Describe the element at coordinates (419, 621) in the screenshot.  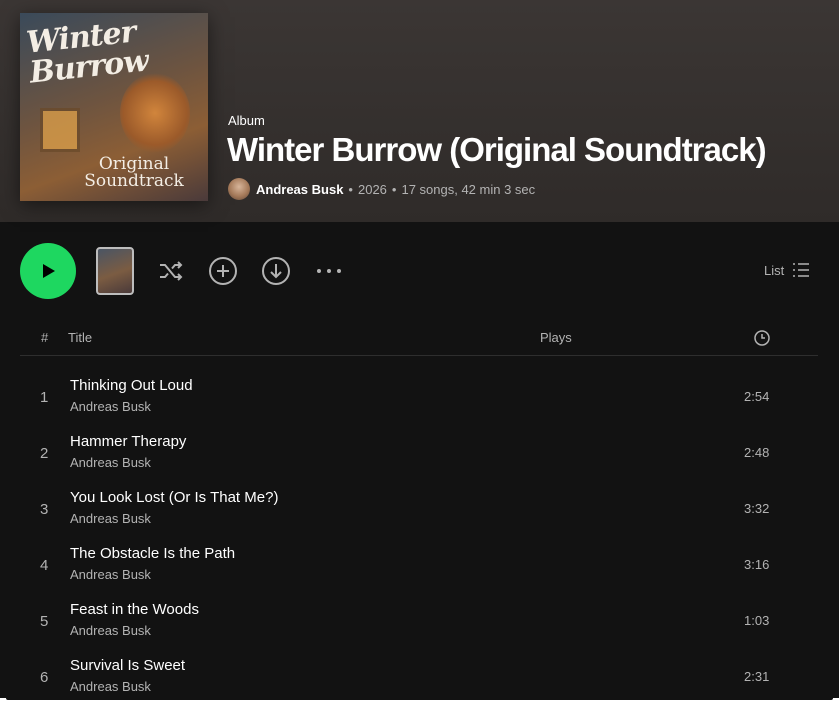
I see `track-row: 5 Feast in the Woods Andreas Busk 1:03` at that location.